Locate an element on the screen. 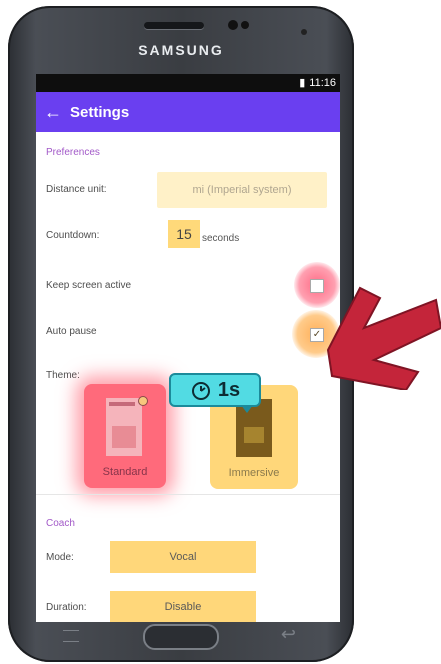  section-coach: Coach is located at coordinates (60, 523).